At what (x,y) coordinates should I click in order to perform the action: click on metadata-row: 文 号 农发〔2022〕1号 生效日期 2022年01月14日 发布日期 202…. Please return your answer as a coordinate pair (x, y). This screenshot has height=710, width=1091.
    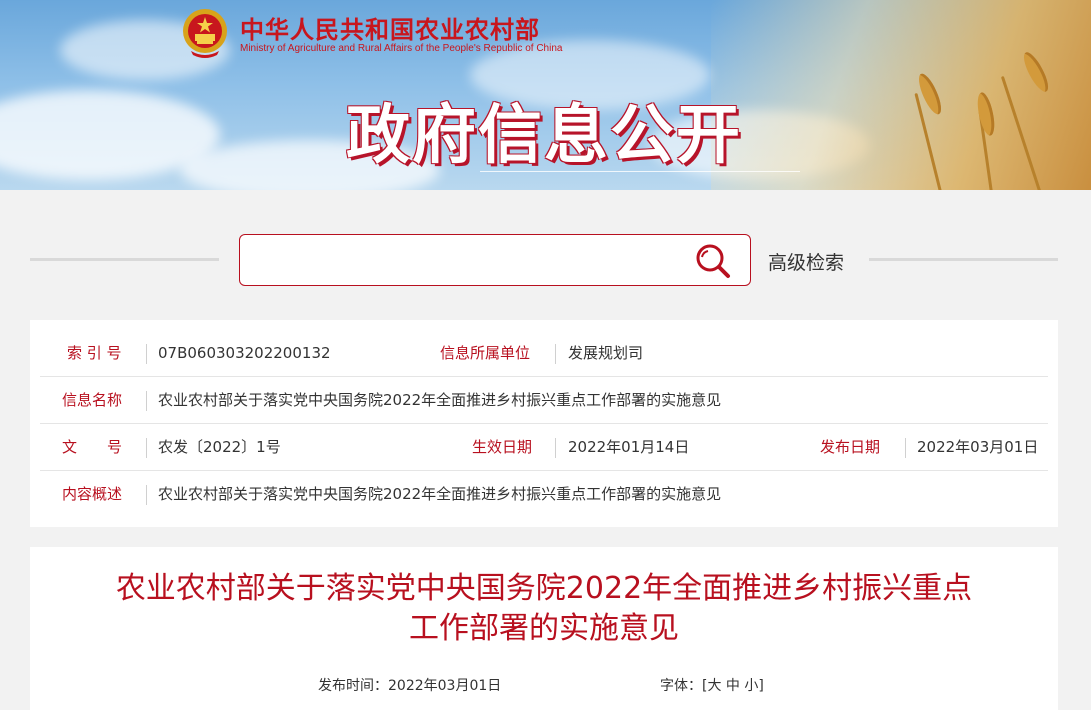
    Looking at the image, I should click on (544, 447).